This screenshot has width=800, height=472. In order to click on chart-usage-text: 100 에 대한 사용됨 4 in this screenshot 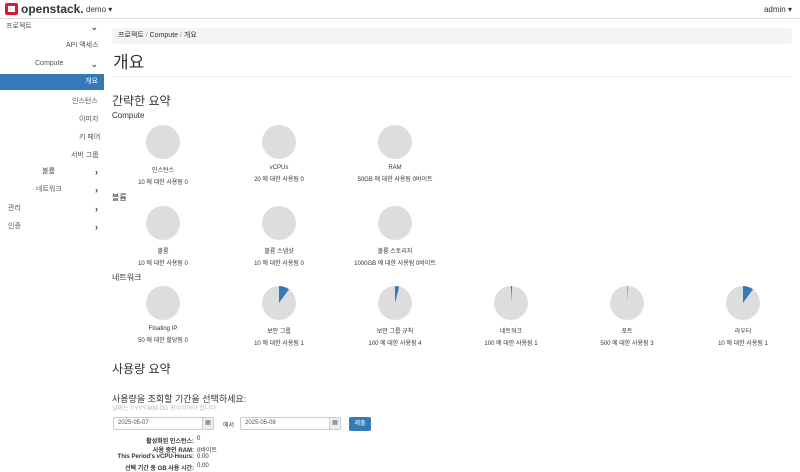, I will do `click(395, 344)`.